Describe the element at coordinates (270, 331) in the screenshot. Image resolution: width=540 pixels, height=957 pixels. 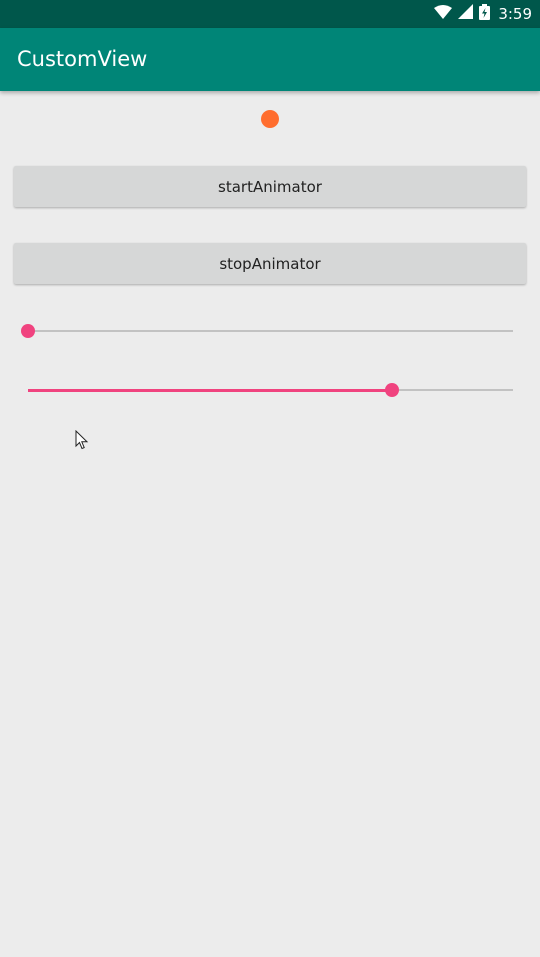
I see `seekbar-track` at that location.